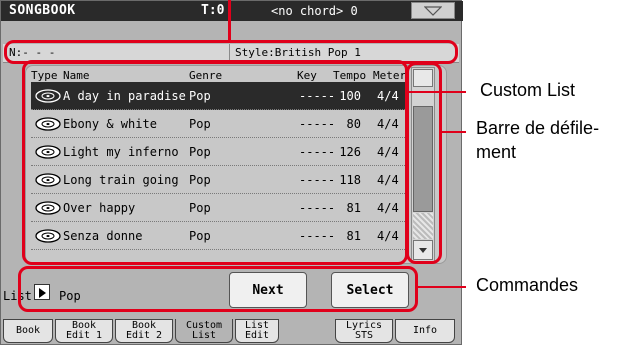  I want to click on tab-info: Info, so click(425, 331).